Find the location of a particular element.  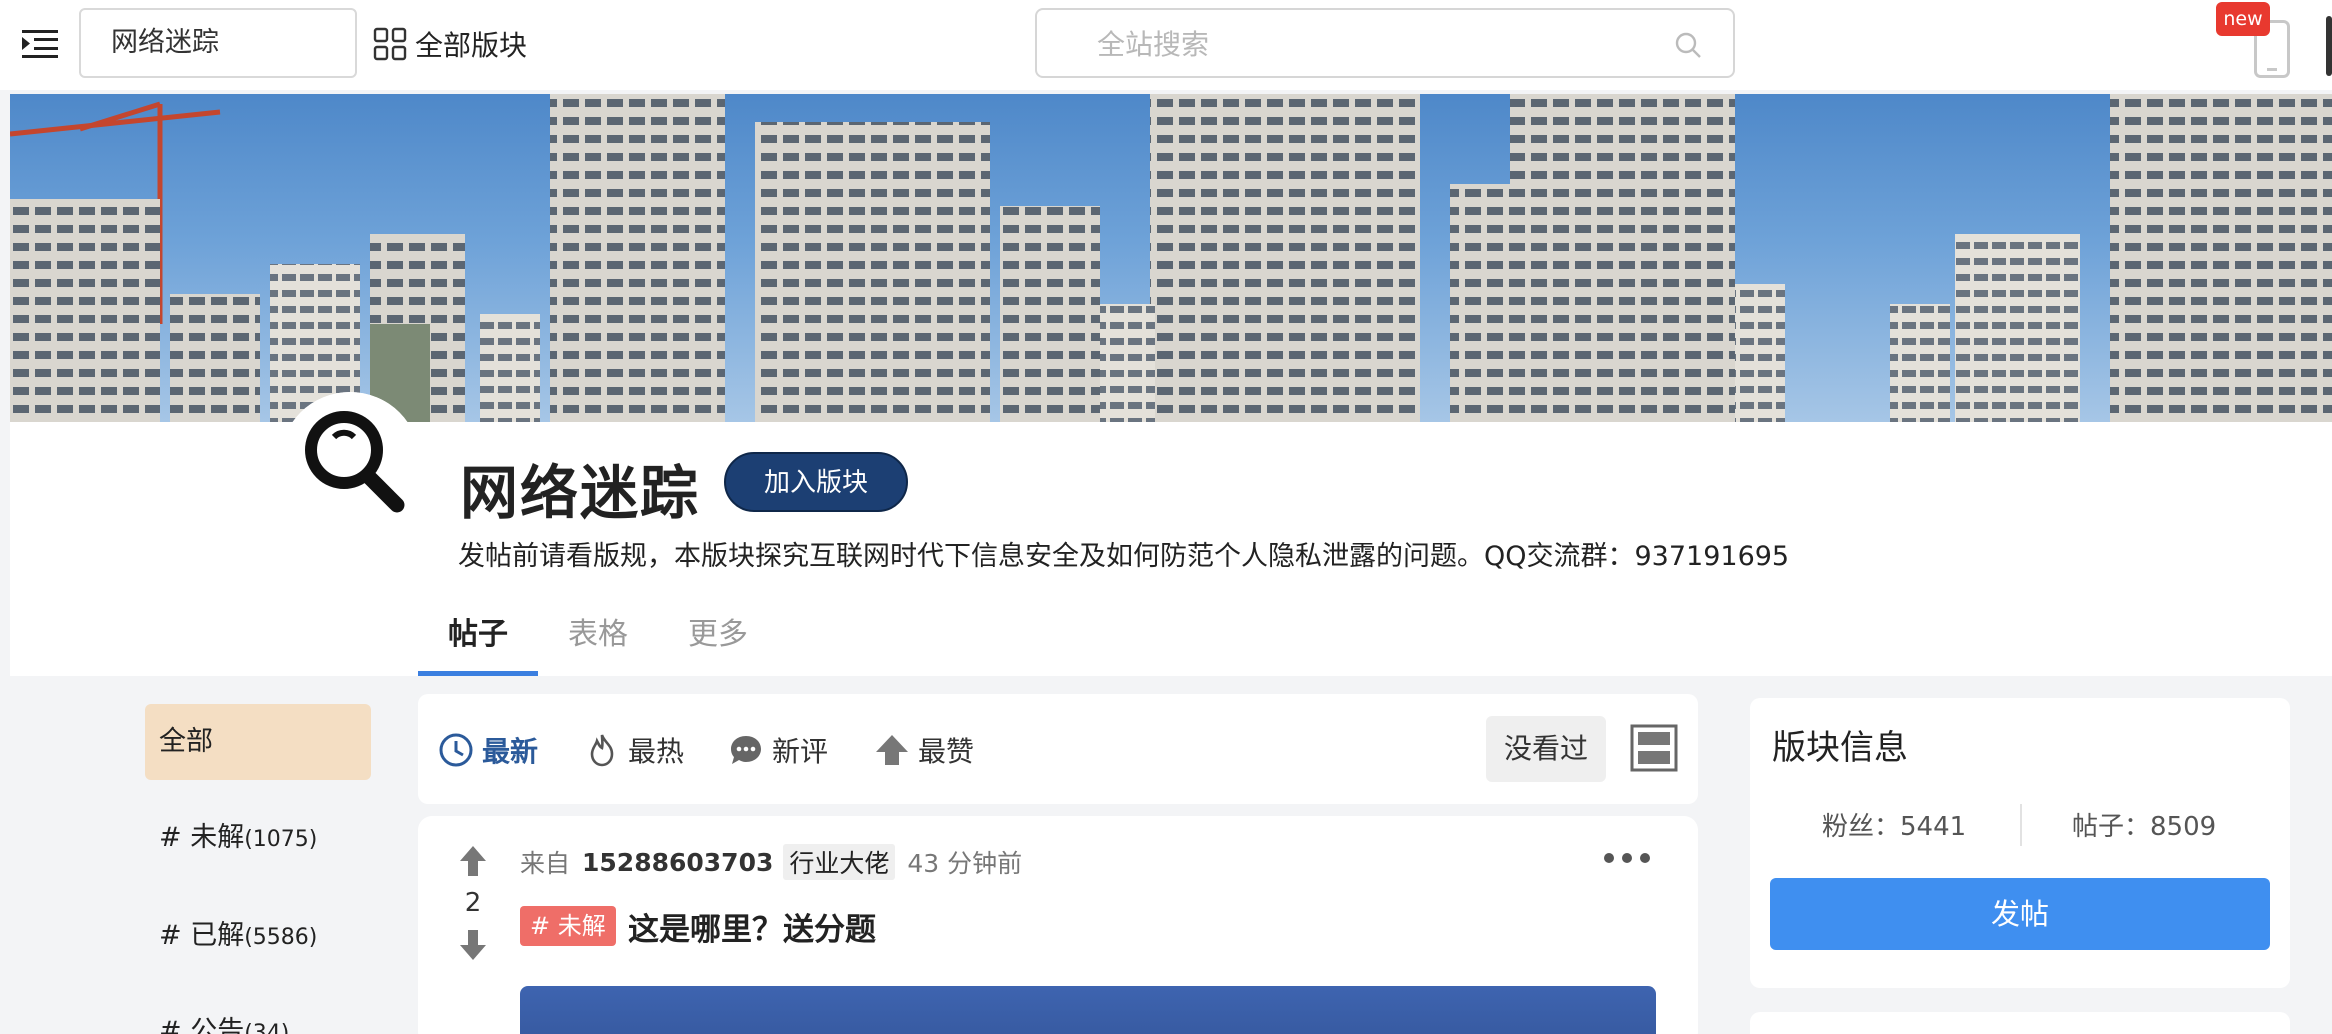

sort-newest: 最新 is located at coordinates (488, 750).